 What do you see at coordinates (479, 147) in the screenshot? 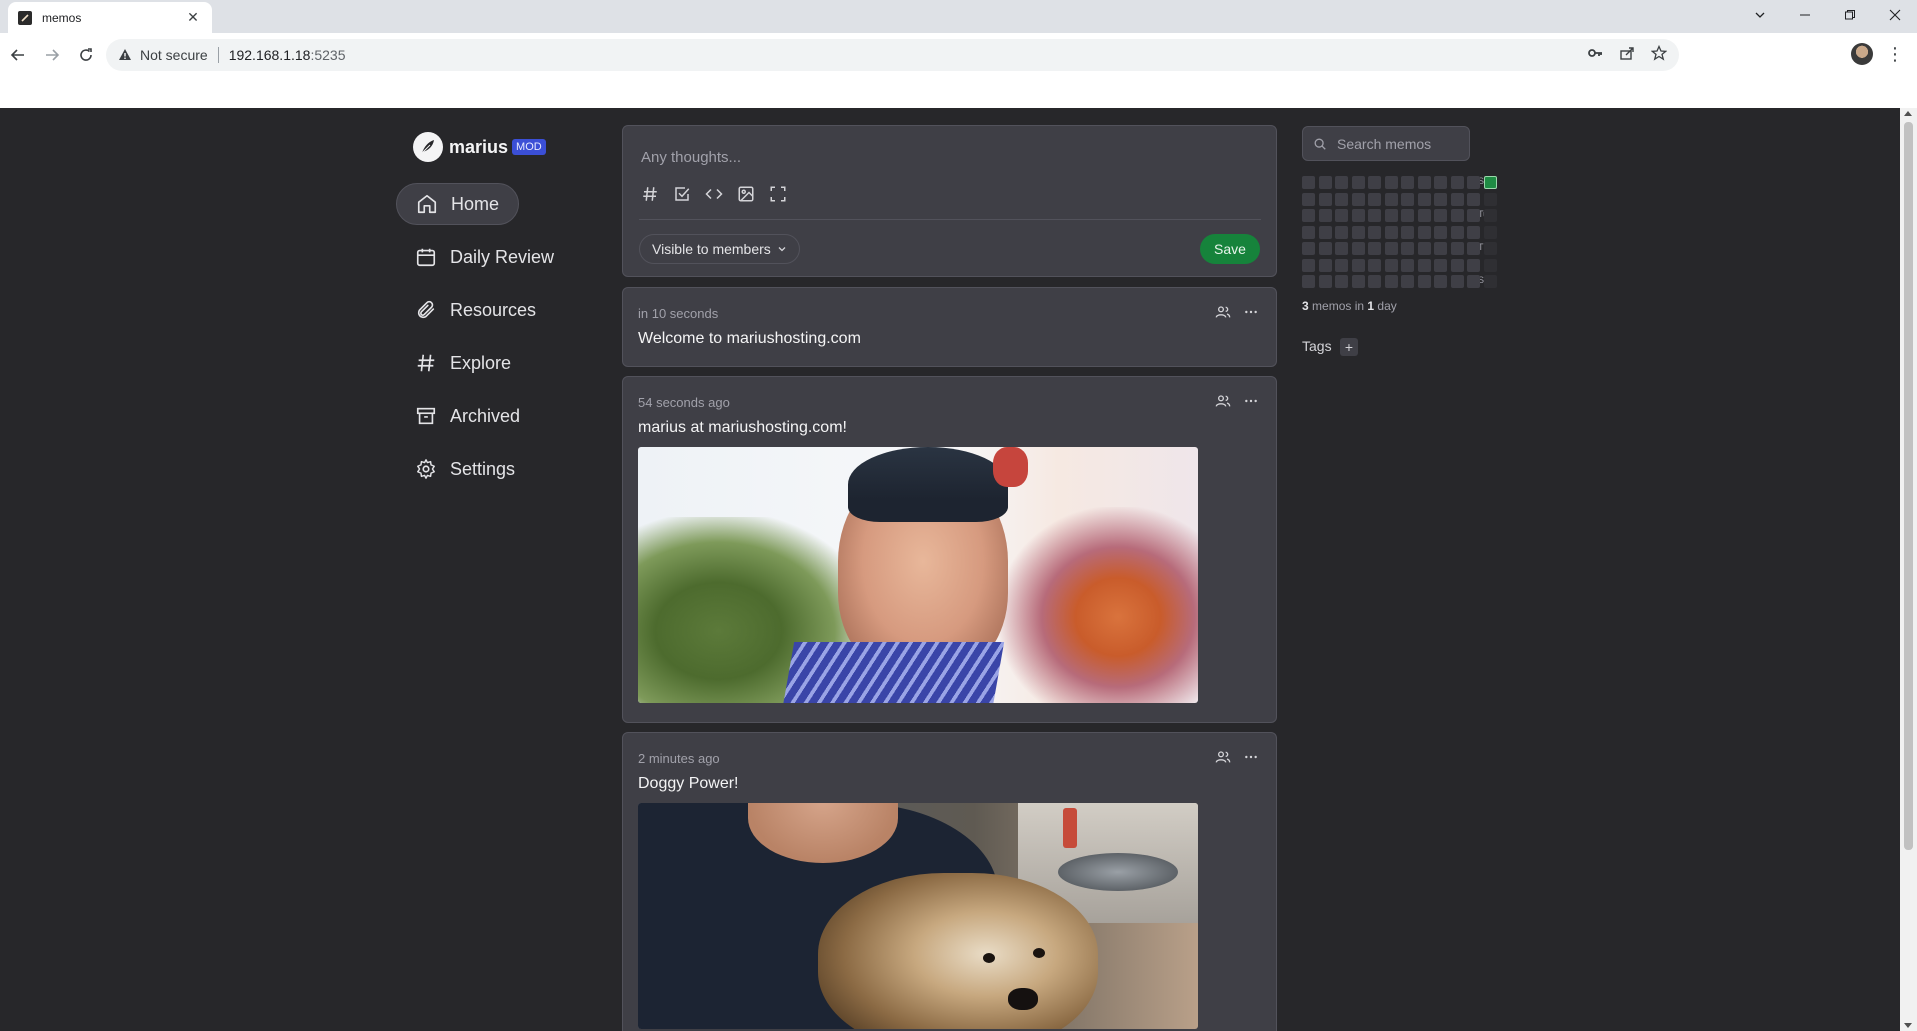
I see `user-banner: marius MOD` at bounding box center [479, 147].